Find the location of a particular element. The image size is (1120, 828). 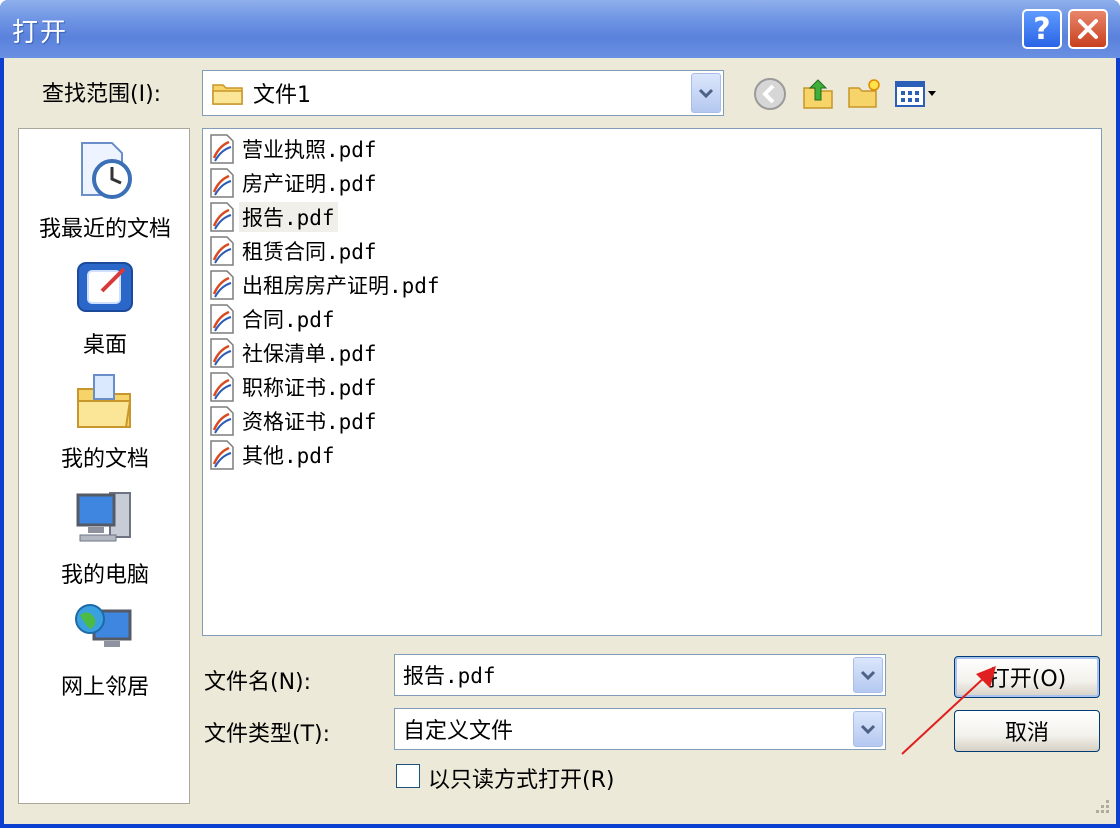

lookin-dropdown-button is located at coordinates (706, 93).